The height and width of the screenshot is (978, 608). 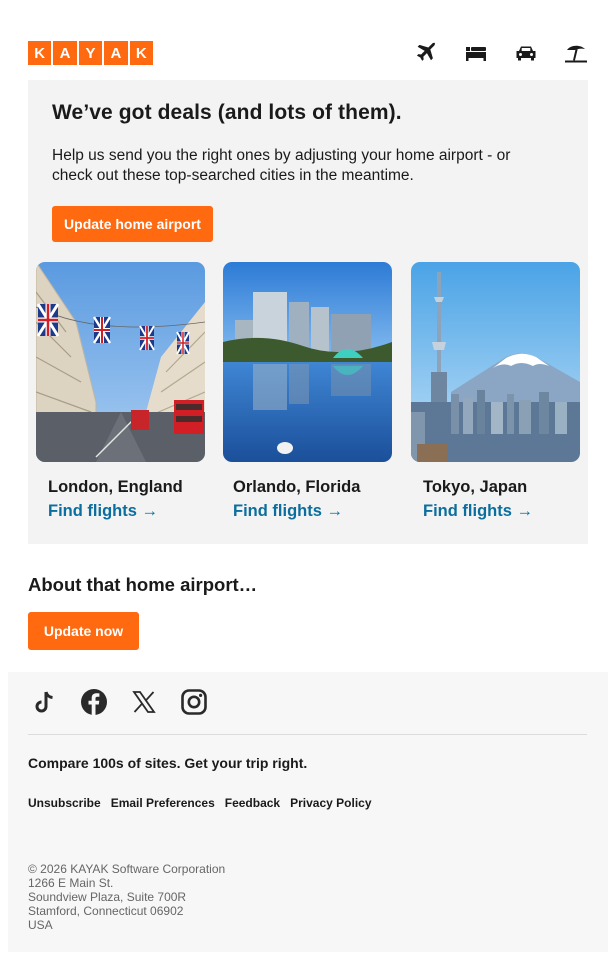 I want to click on orlando-photo, so click(x=307, y=362).